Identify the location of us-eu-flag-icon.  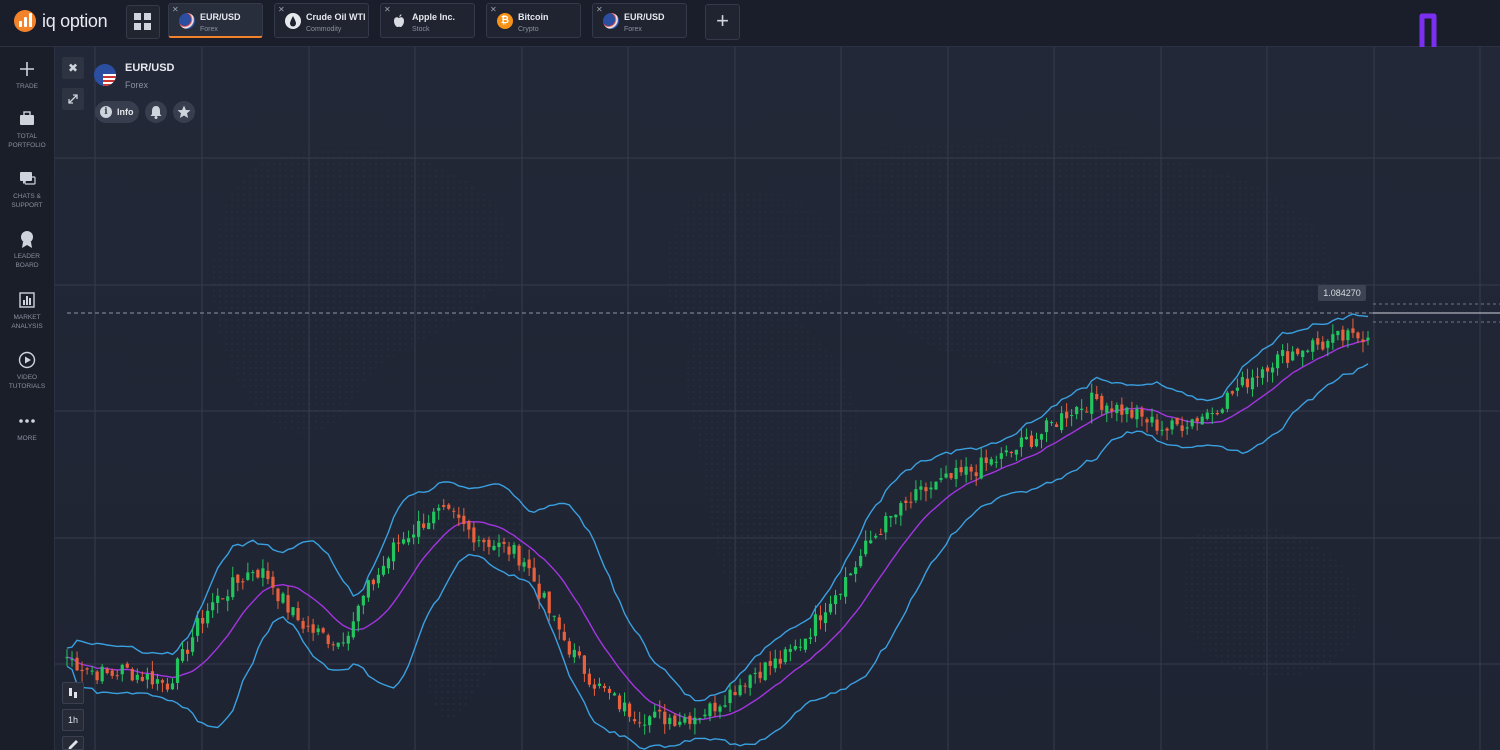
(611, 21).